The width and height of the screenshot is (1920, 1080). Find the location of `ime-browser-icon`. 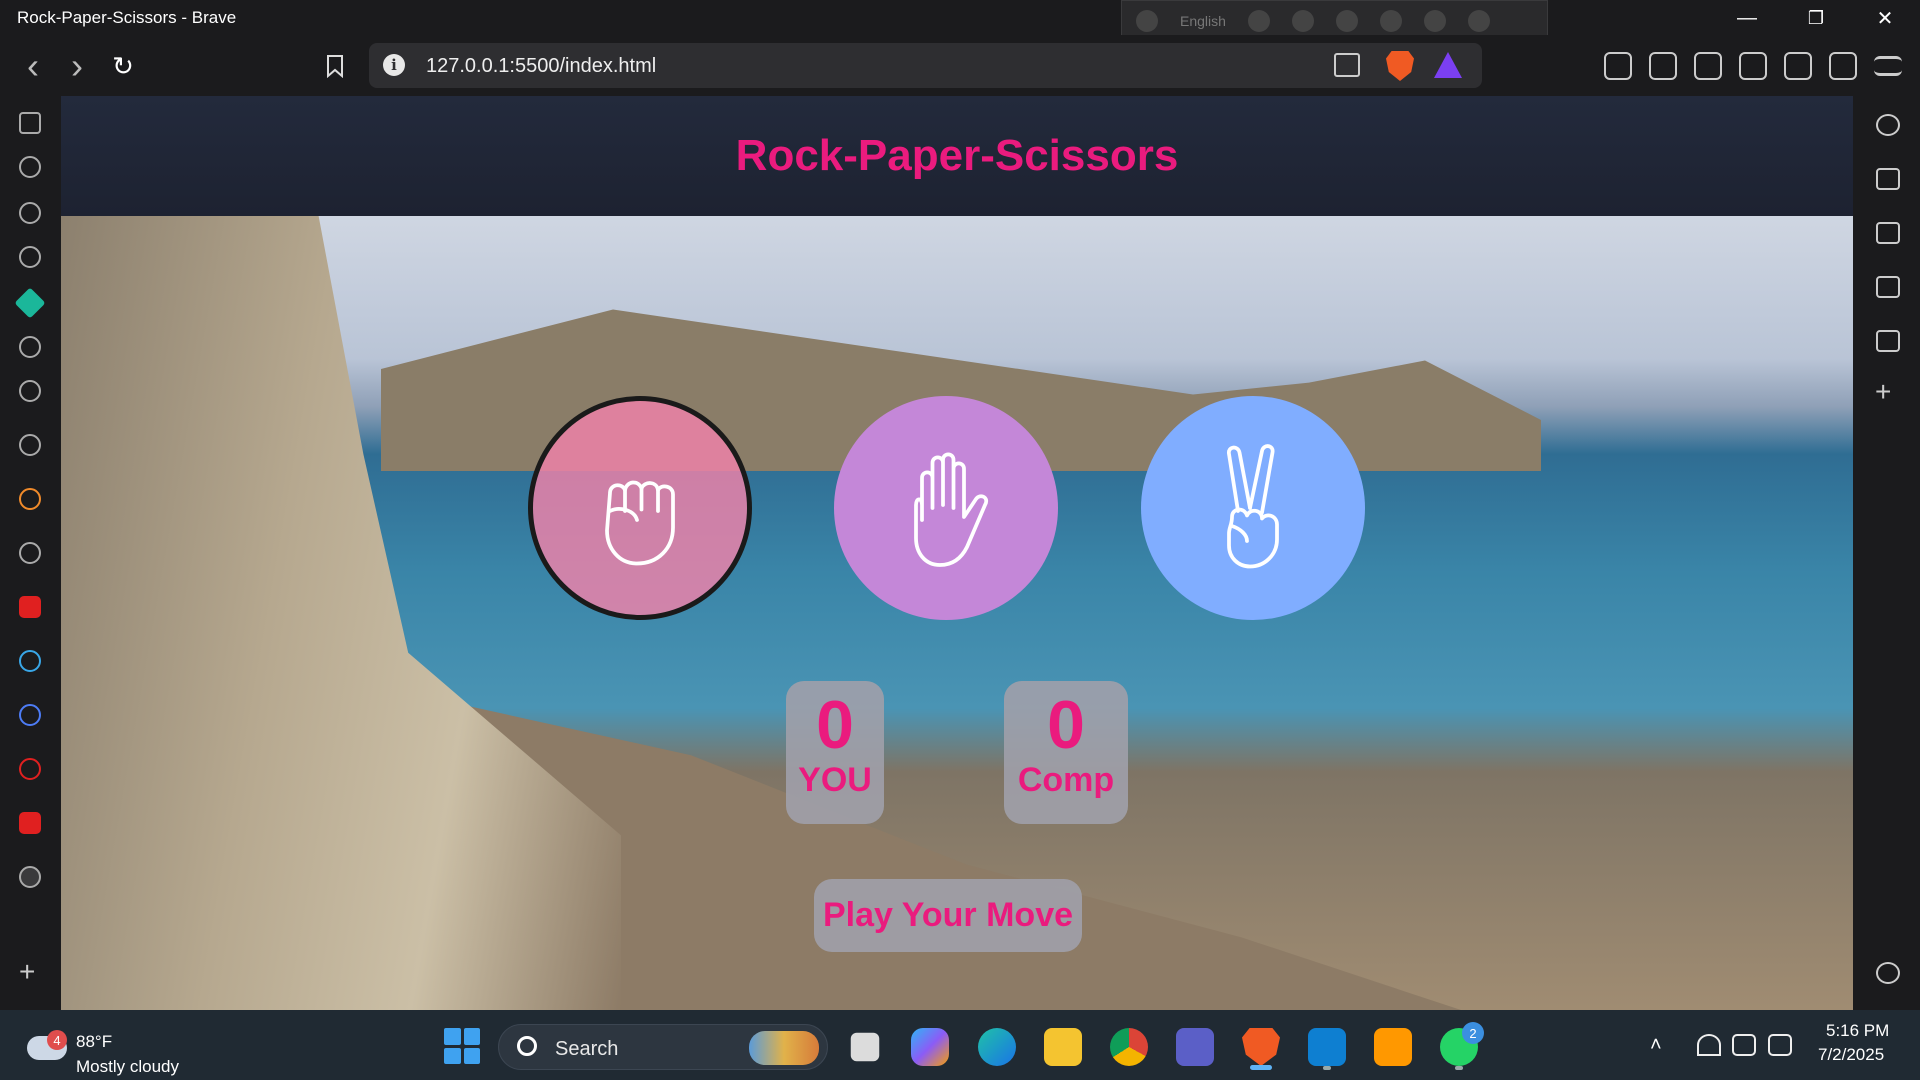

ime-browser-icon is located at coordinates (1390, 21).